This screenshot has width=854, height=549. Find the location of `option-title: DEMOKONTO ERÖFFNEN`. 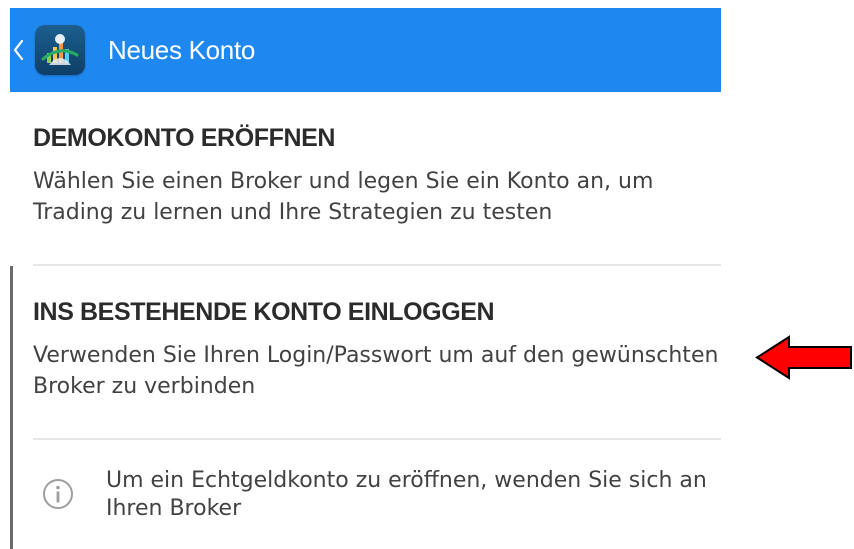

option-title: DEMOKONTO ERÖFFNEN is located at coordinates (184, 138).